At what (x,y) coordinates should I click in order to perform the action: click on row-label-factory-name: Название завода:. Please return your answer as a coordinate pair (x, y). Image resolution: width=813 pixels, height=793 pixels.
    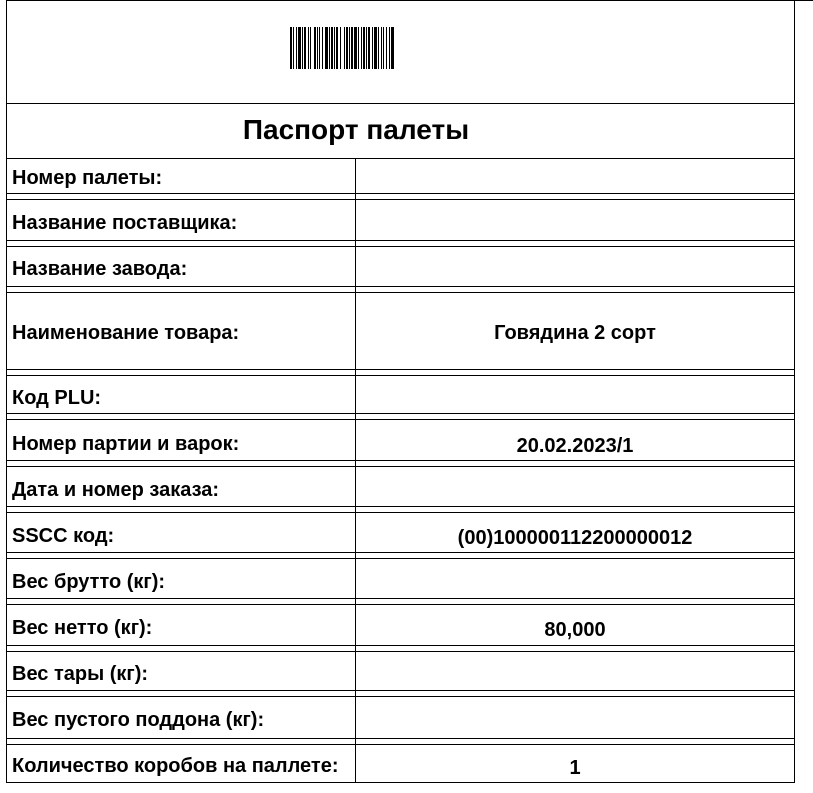
    Looking at the image, I should click on (100, 269).